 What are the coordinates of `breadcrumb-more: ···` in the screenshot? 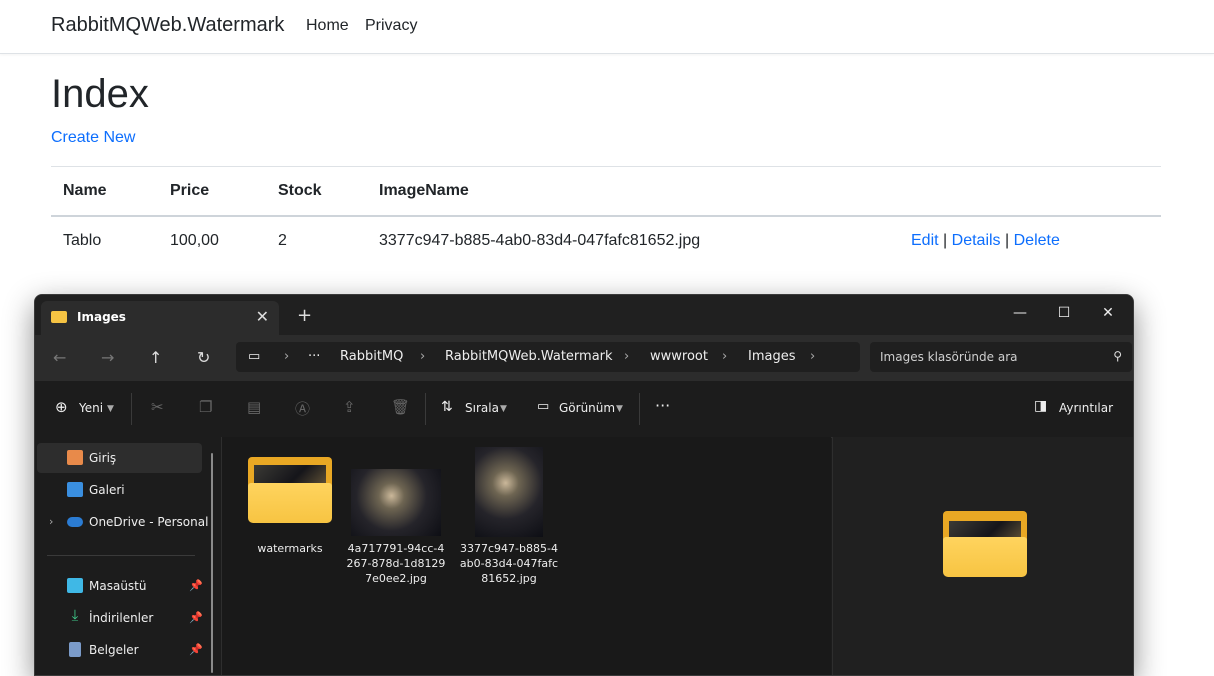 It's located at (314, 356).